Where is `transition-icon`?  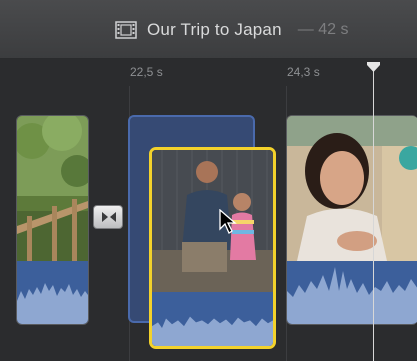 transition-icon is located at coordinates (109, 217).